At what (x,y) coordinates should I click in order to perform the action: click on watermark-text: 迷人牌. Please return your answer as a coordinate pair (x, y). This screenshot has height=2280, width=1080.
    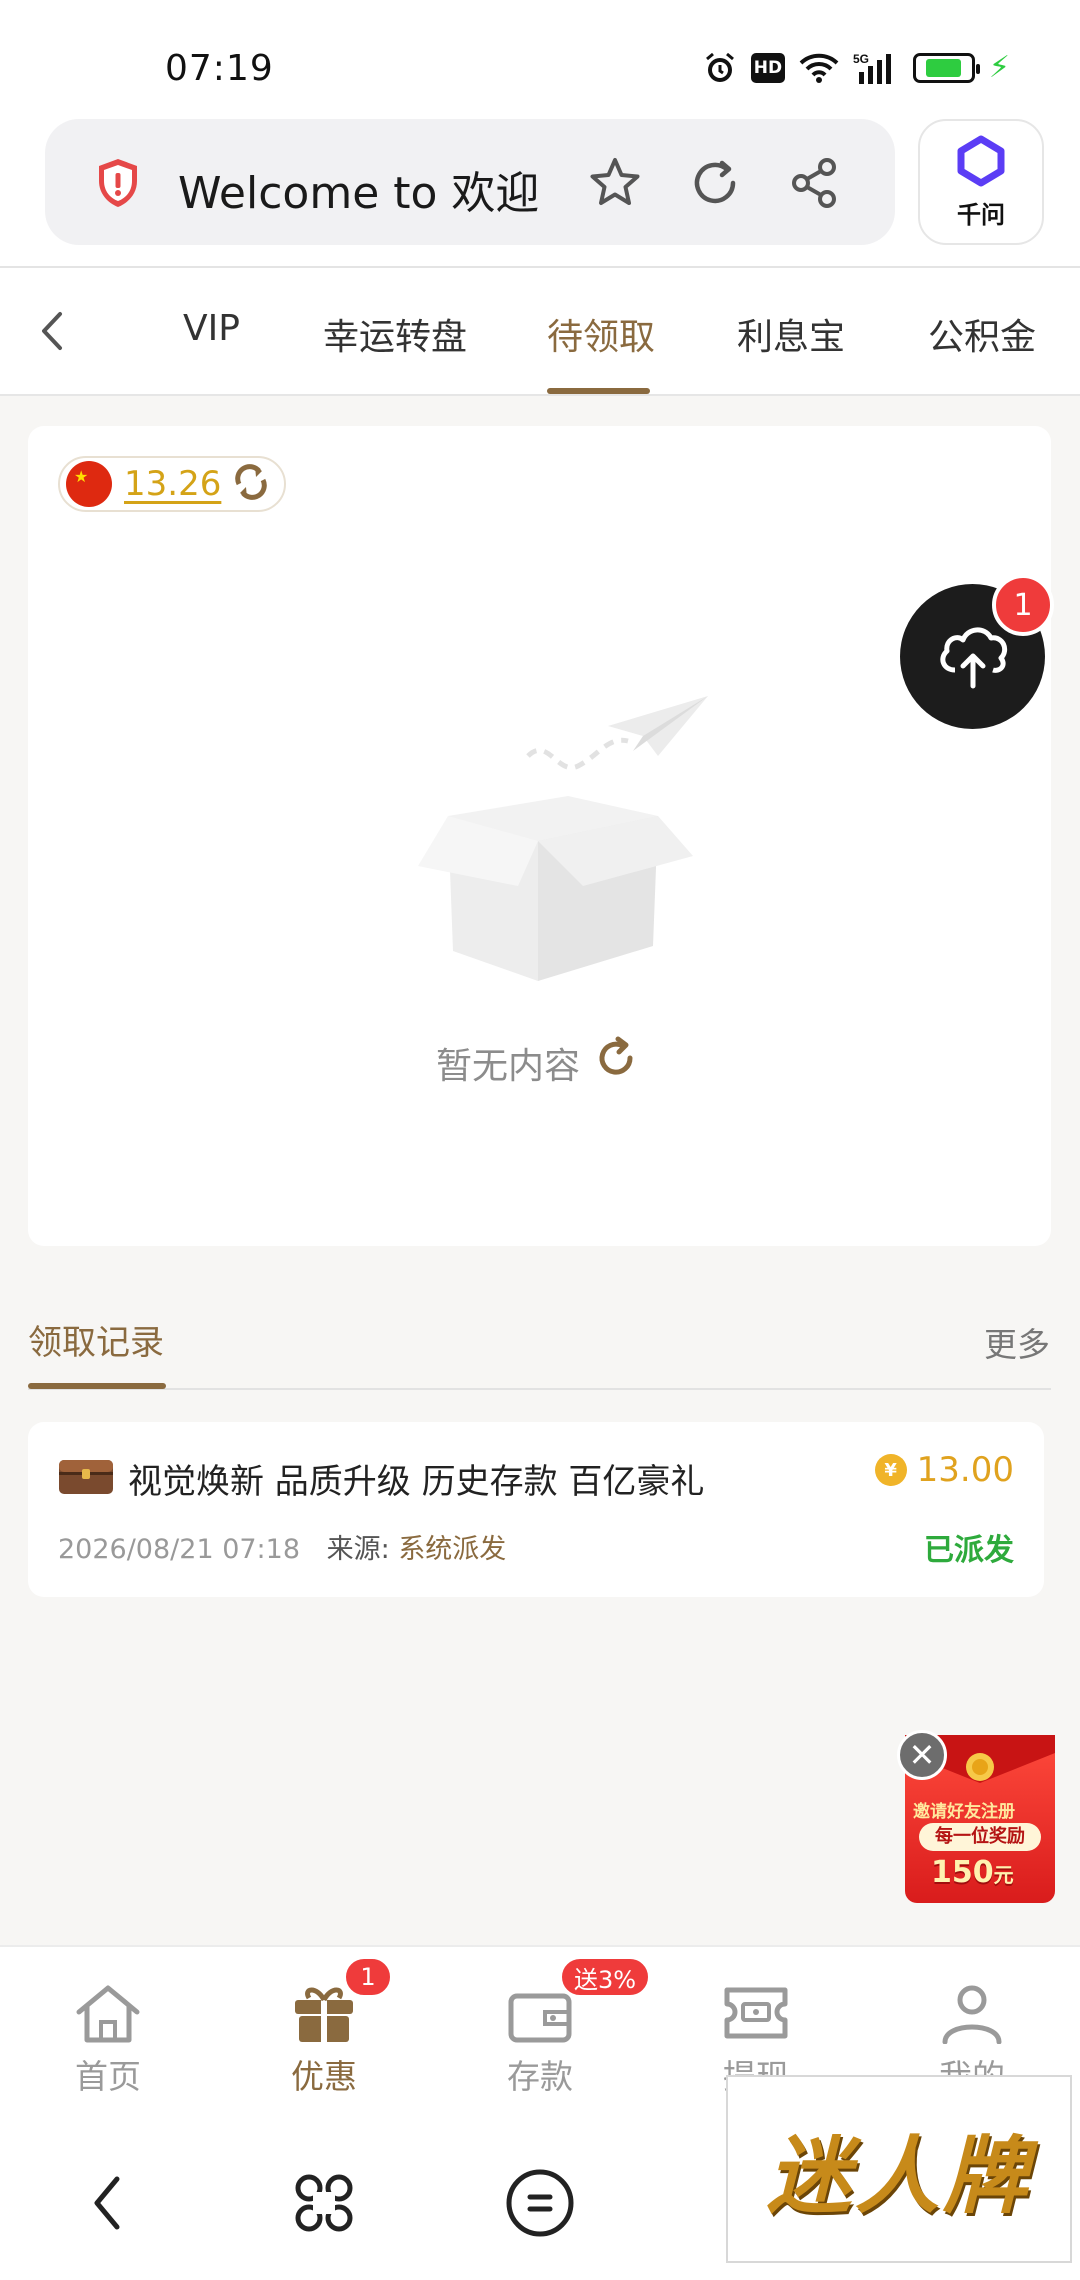
    Looking at the image, I should click on (898, 2175).